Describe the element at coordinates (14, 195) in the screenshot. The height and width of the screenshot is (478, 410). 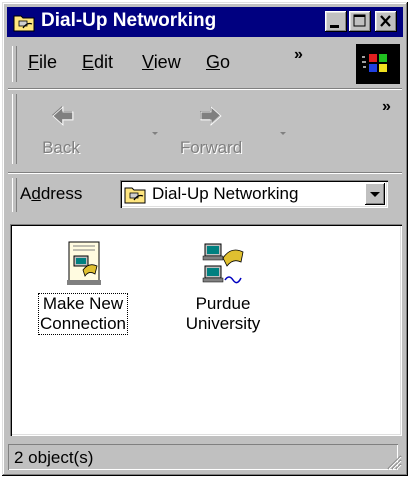
I see `addressbar-grip` at that location.